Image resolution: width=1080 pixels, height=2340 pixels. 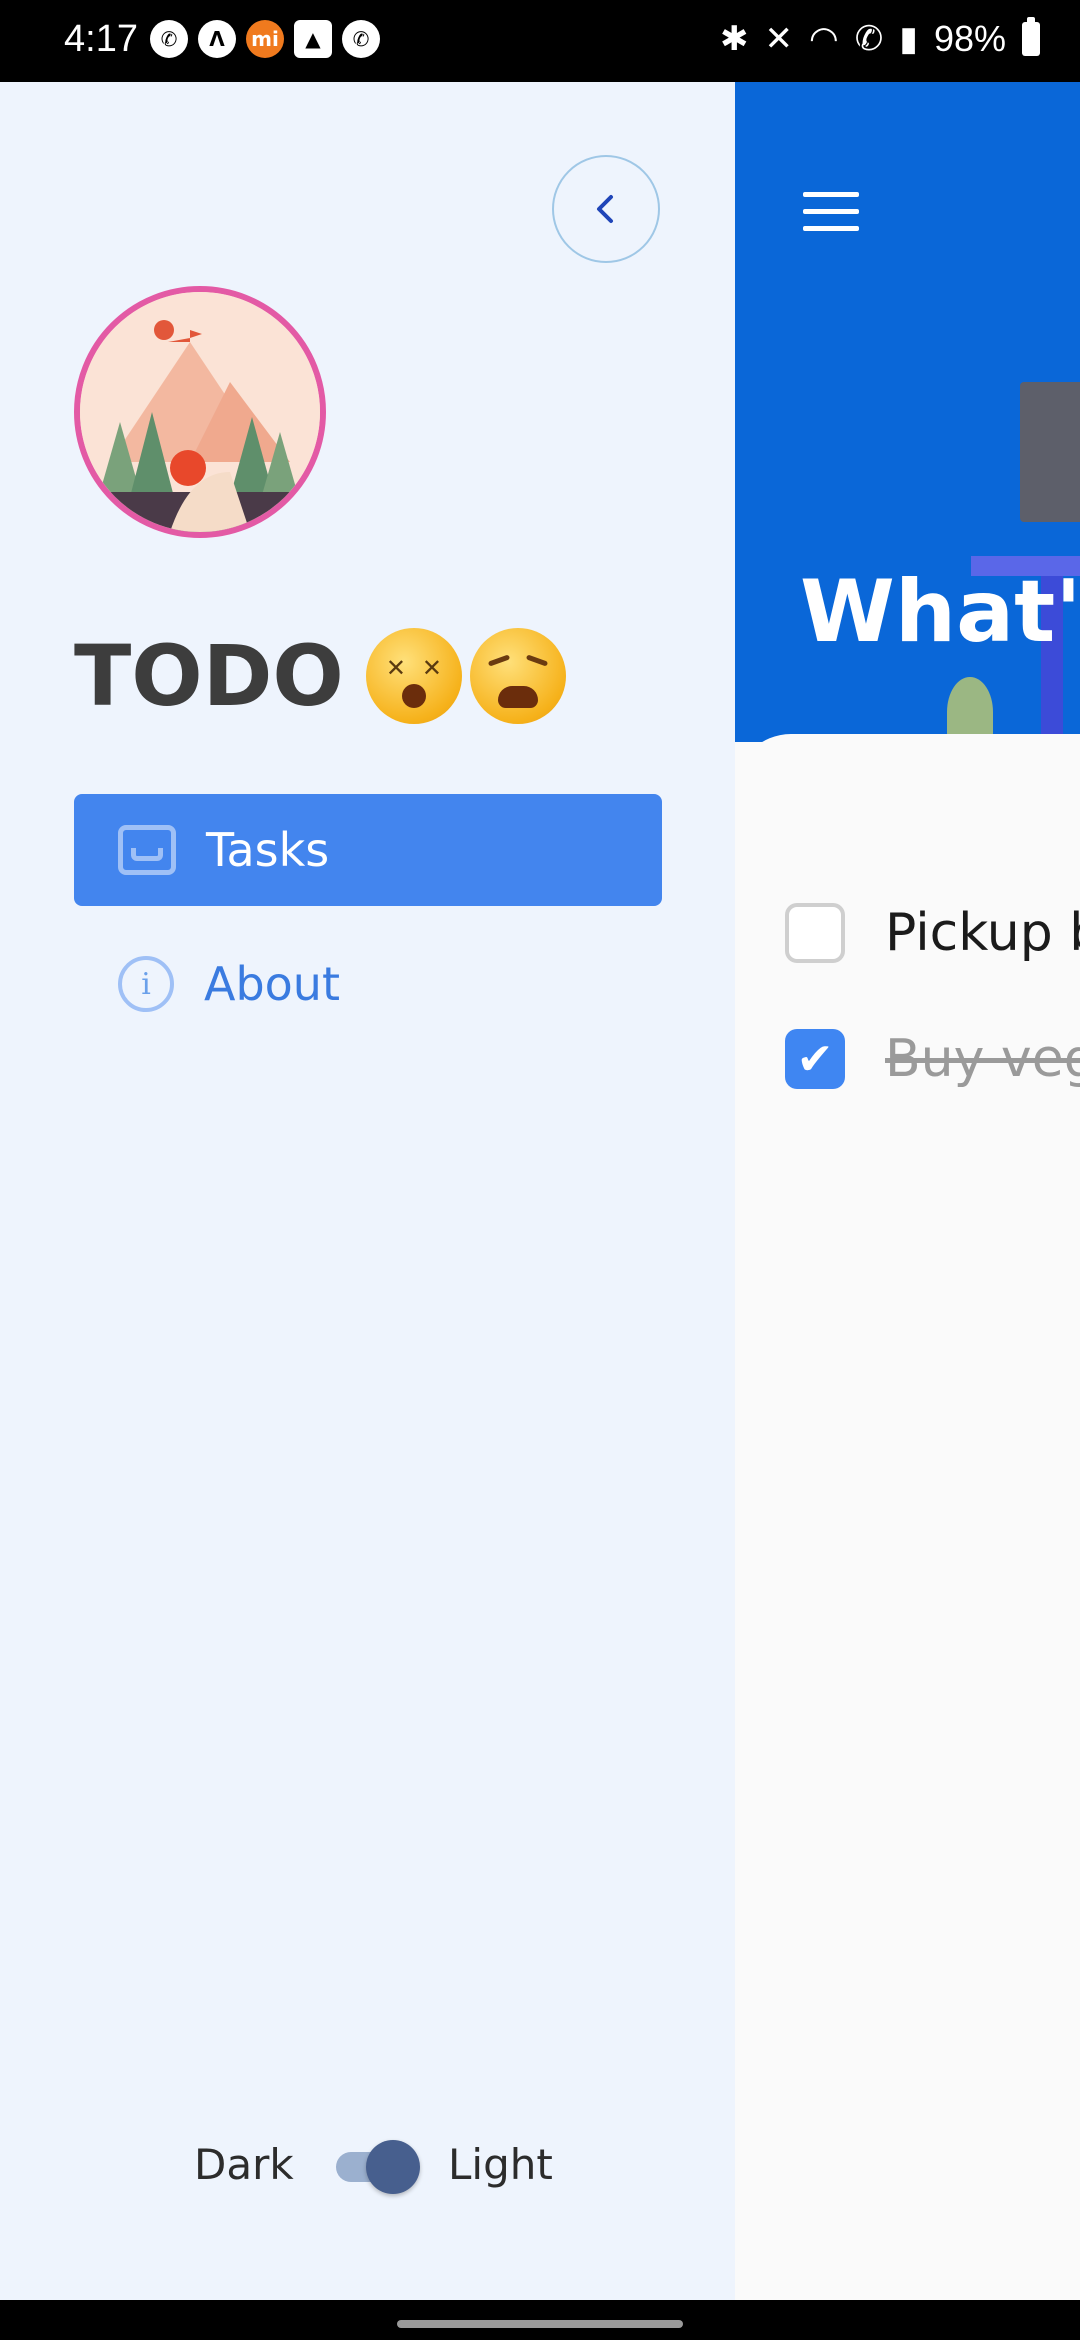 I want to click on chevron-left-icon, so click(x=605, y=209).